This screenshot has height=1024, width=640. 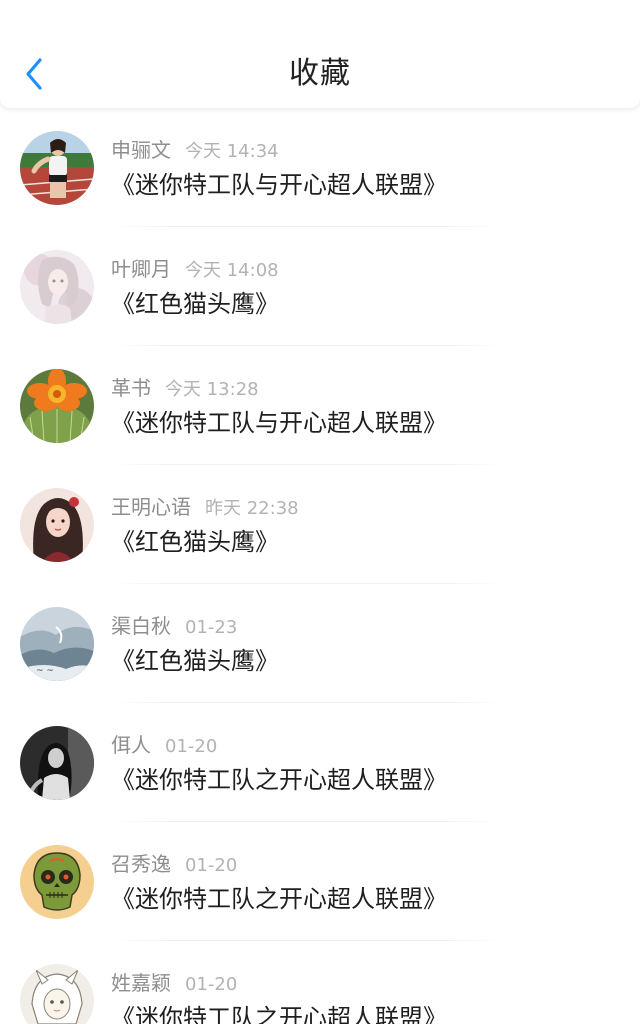 I want to click on timestamp: 今天 13:28, so click(x=212, y=389).